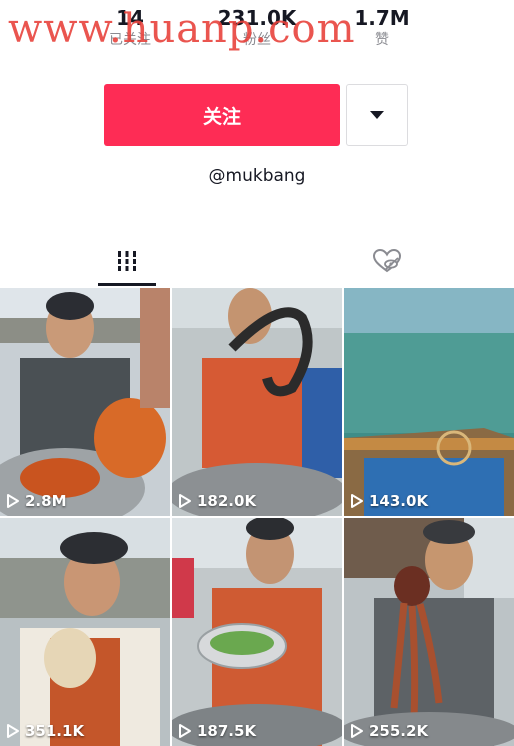 The width and height of the screenshot is (514, 746). I want to click on play-count: 351.1K, so click(45, 731).